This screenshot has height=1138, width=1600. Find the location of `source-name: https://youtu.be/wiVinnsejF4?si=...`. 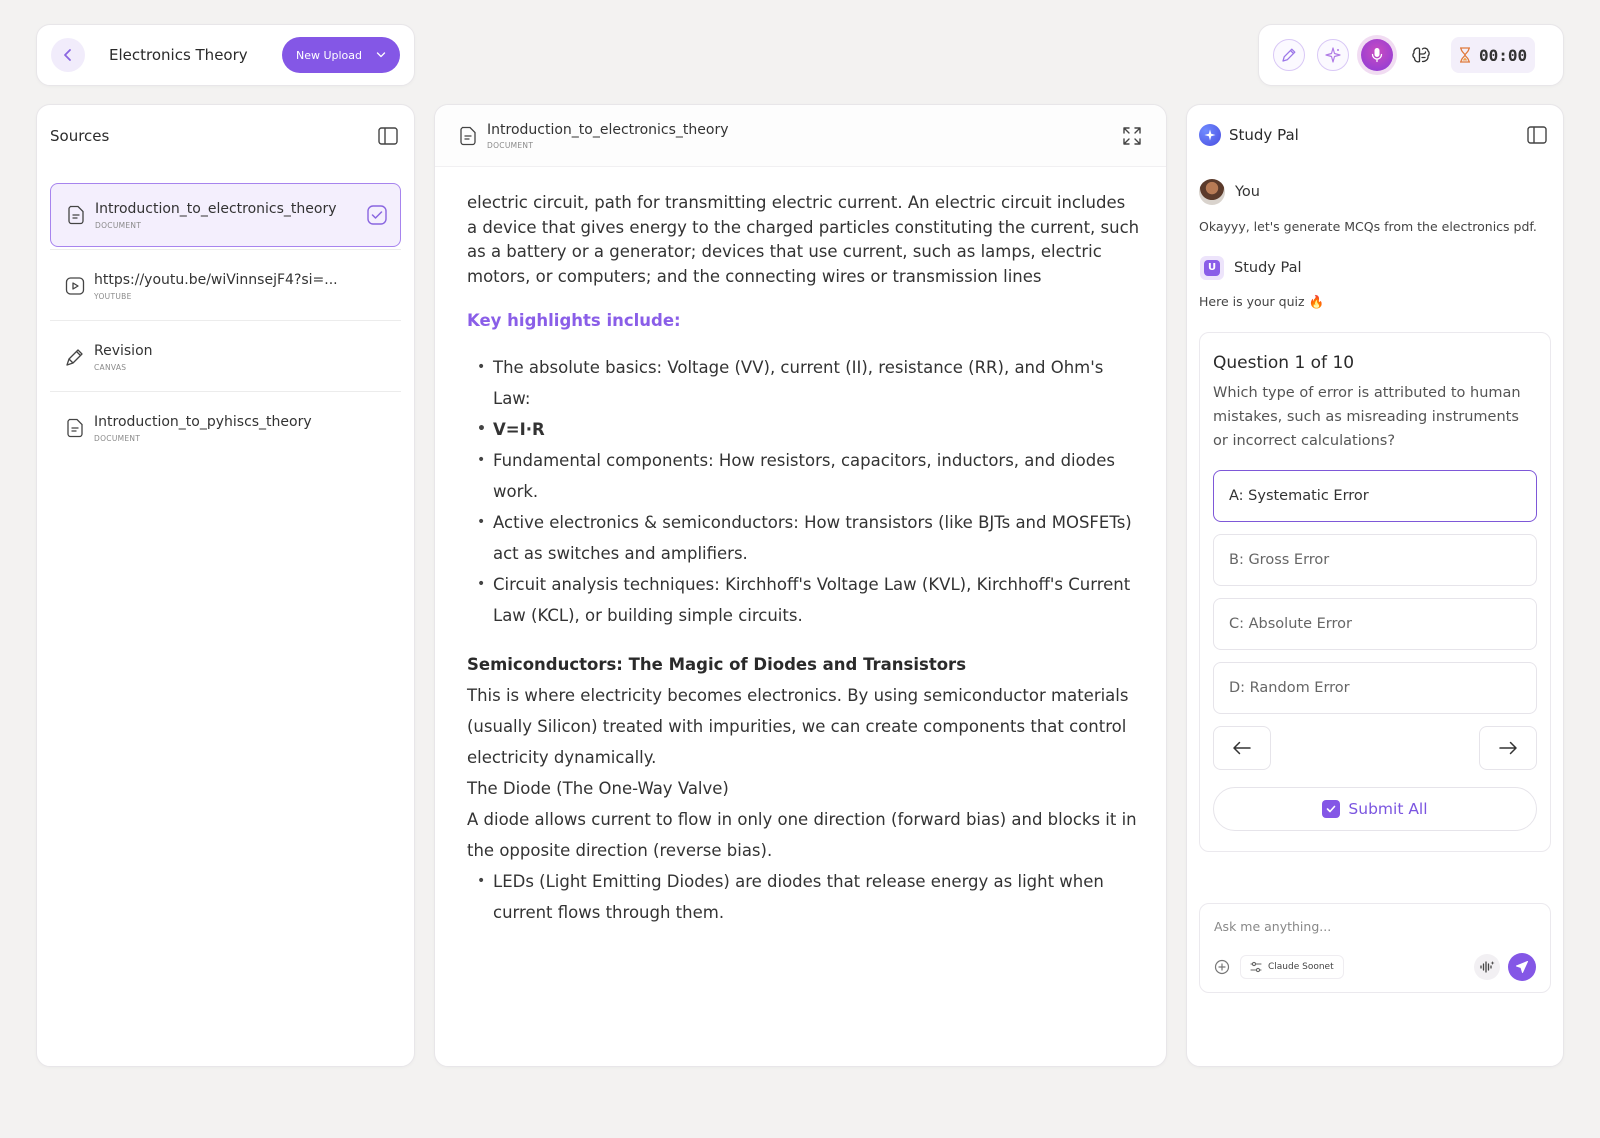

source-name: https://youtu.be/wiVinnsejF4?si=... is located at coordinates (216, 279).